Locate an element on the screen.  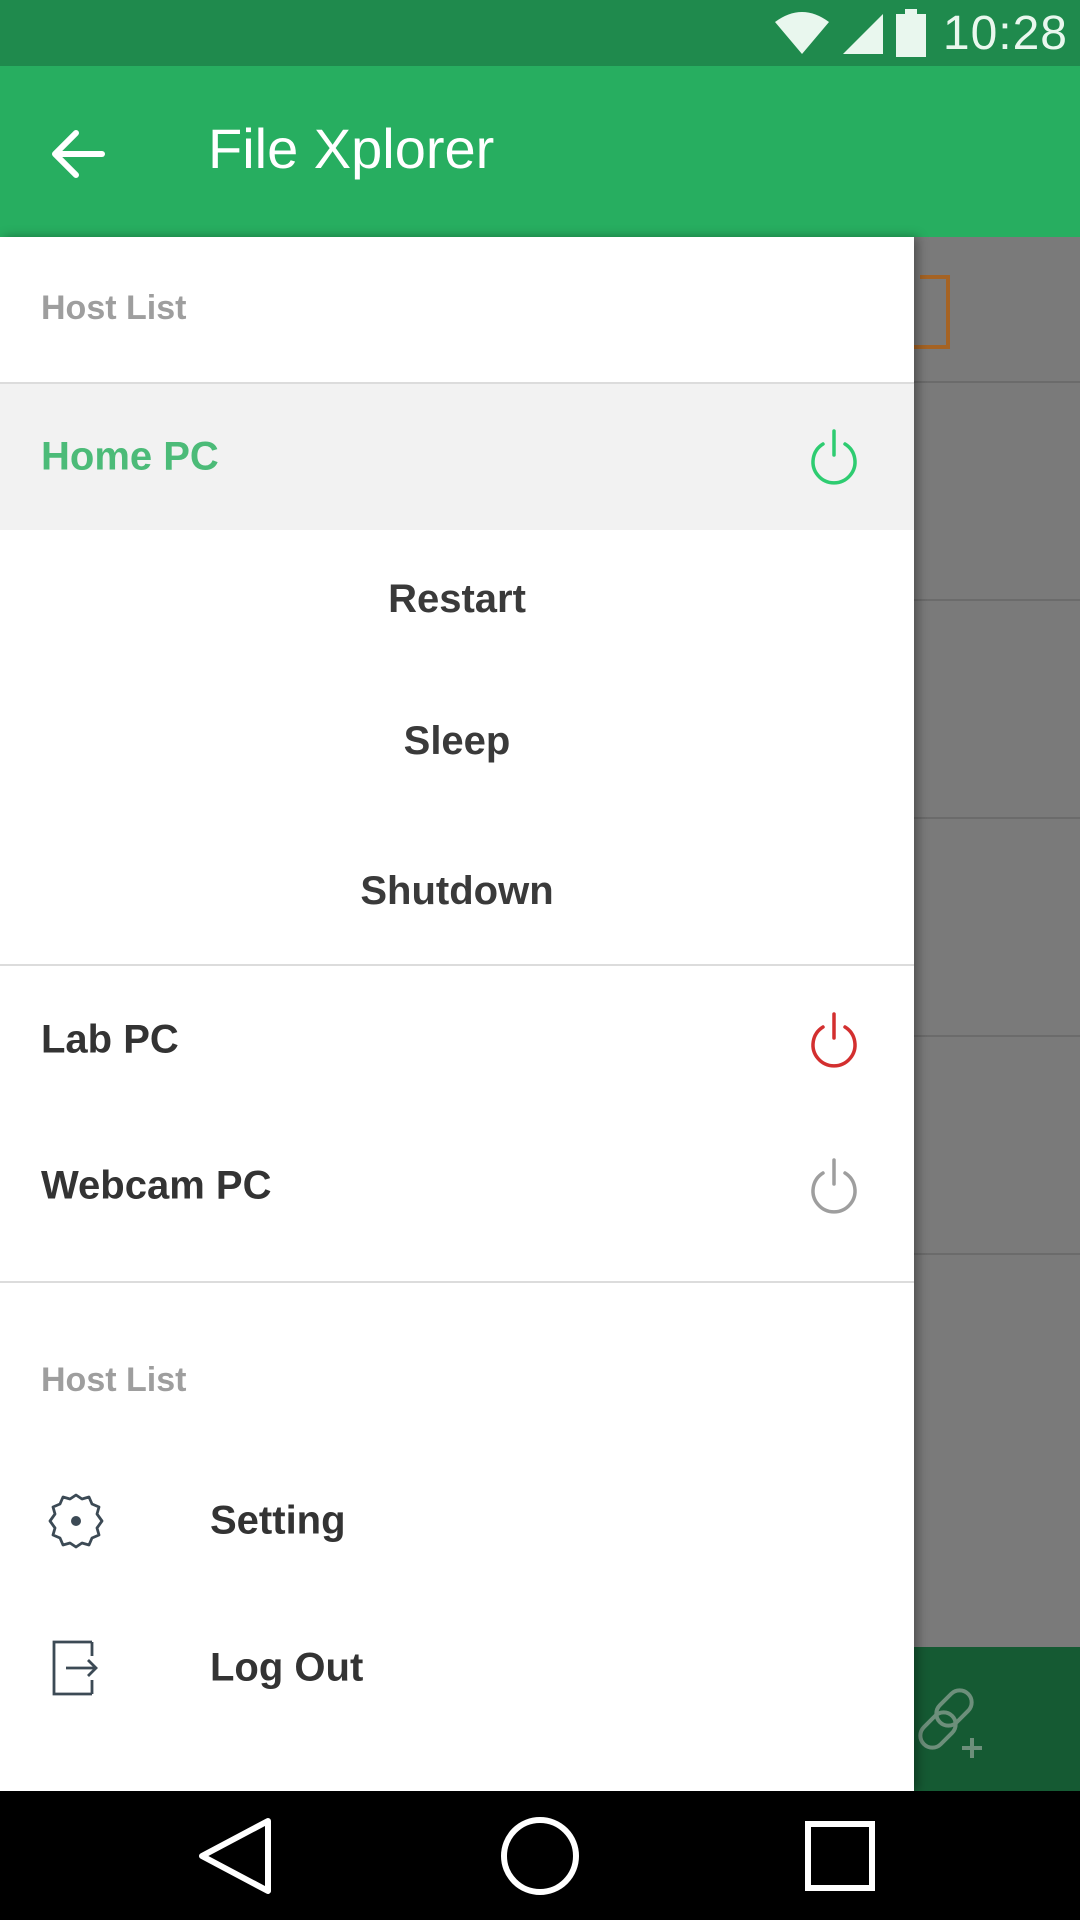
logout-icon is located at coordinates (75, 1668).